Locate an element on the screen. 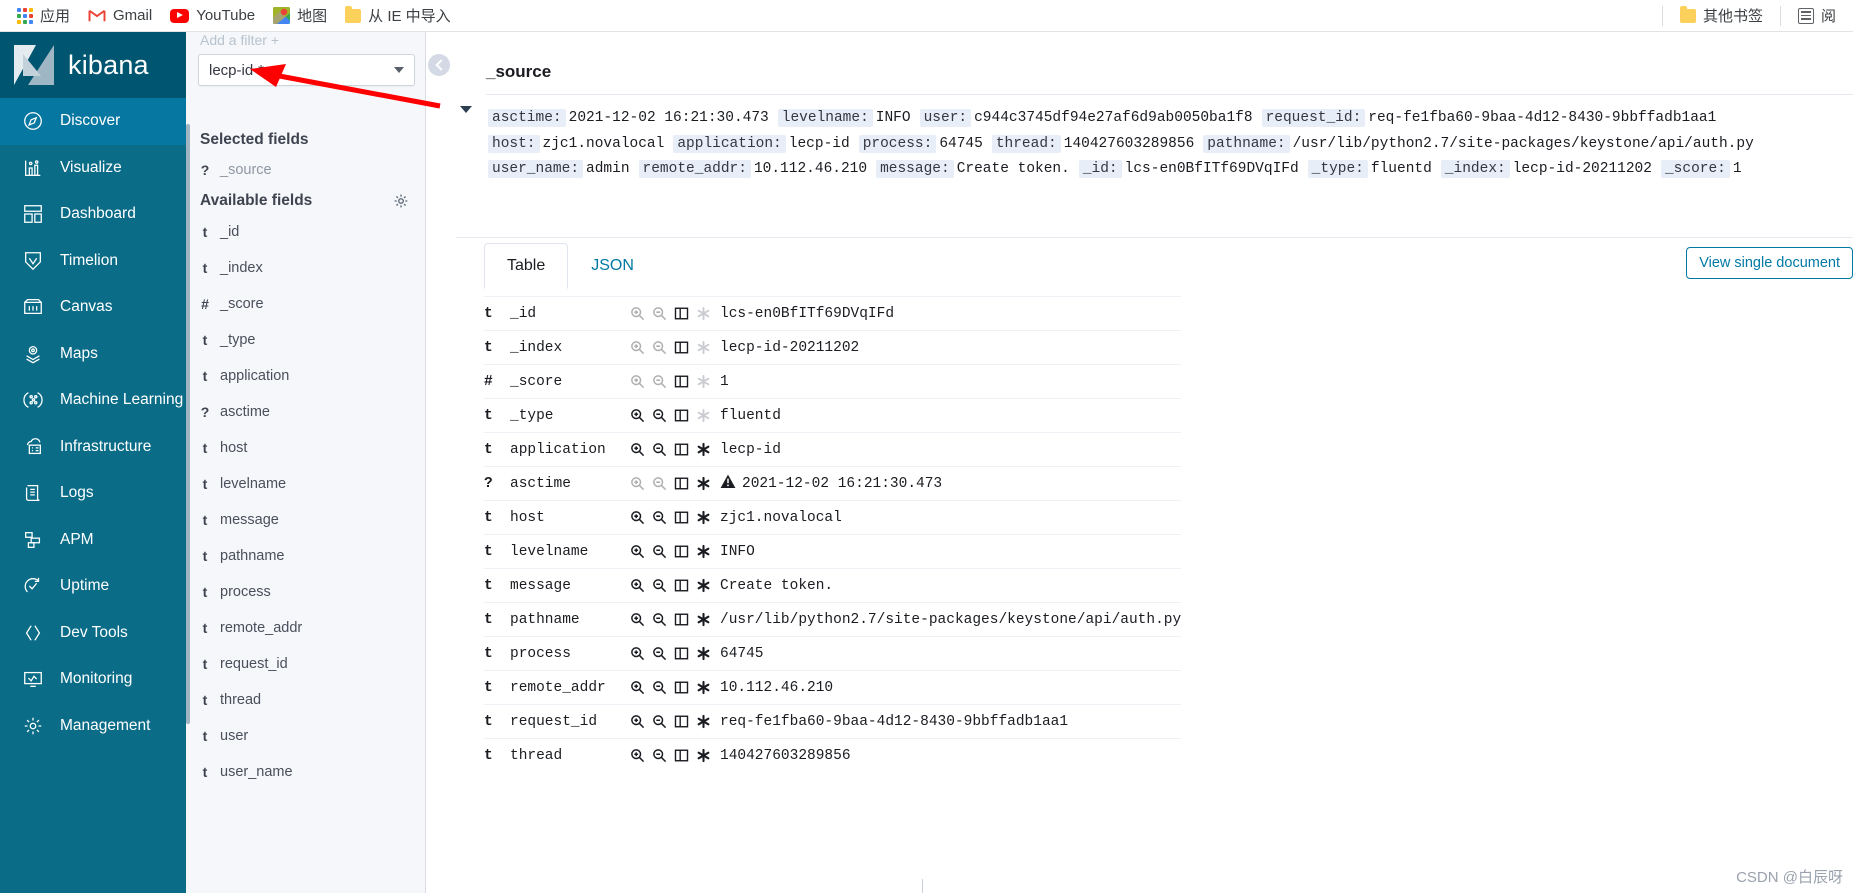 Image resolution: width=1853 pixels, height=893 pixels. available-field-application: t application is located at coordinates (245, 376).